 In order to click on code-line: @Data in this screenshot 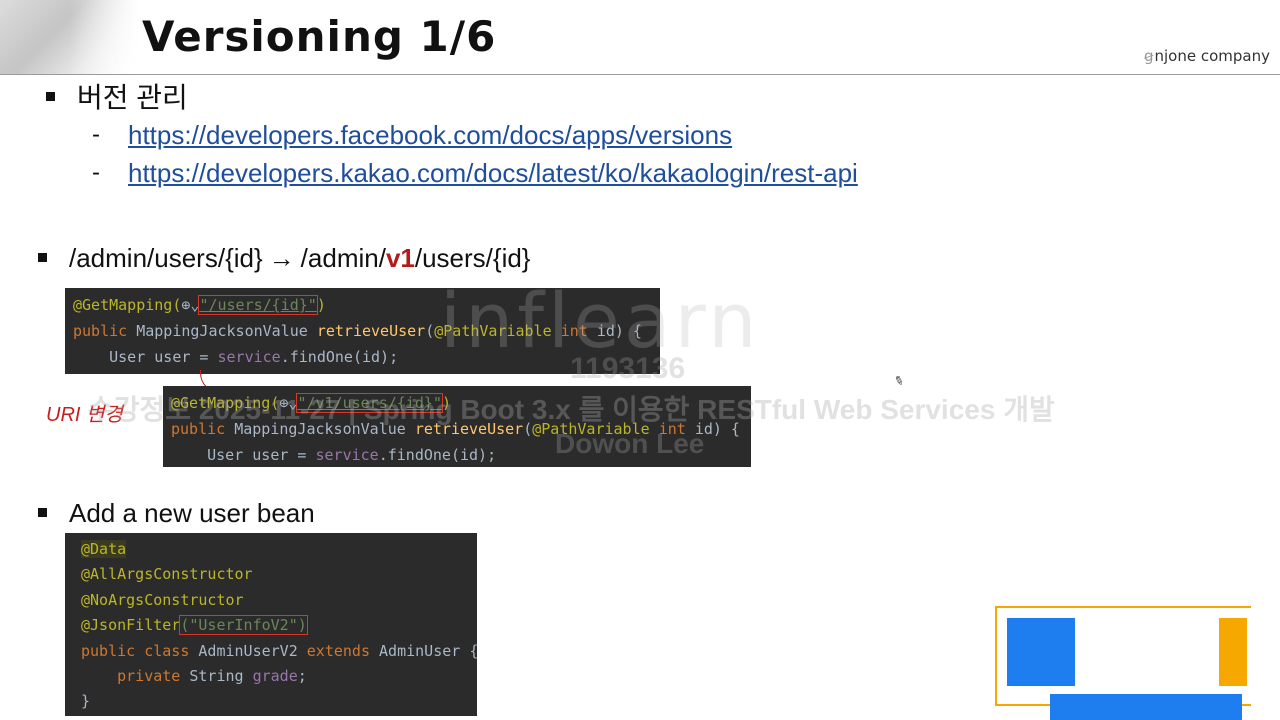, I will do `click(104, 549)`.